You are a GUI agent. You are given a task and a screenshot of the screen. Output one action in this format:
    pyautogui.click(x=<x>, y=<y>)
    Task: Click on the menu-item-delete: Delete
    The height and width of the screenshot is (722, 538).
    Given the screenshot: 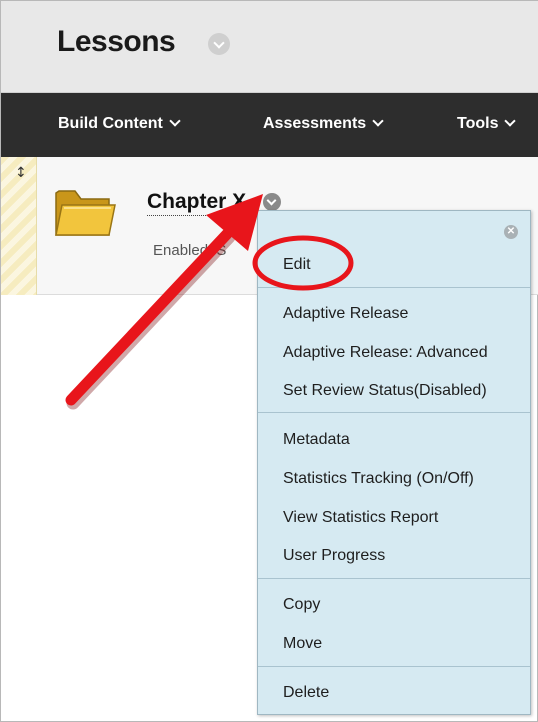 What is the action you would take?
    pyautogui.click(x=306, y=693)
    